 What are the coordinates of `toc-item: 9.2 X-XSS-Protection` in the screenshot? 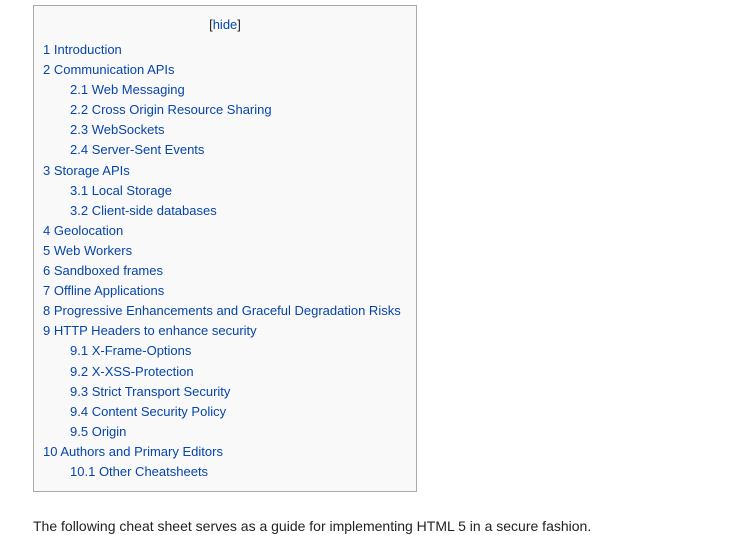 It's located at (222, 372).